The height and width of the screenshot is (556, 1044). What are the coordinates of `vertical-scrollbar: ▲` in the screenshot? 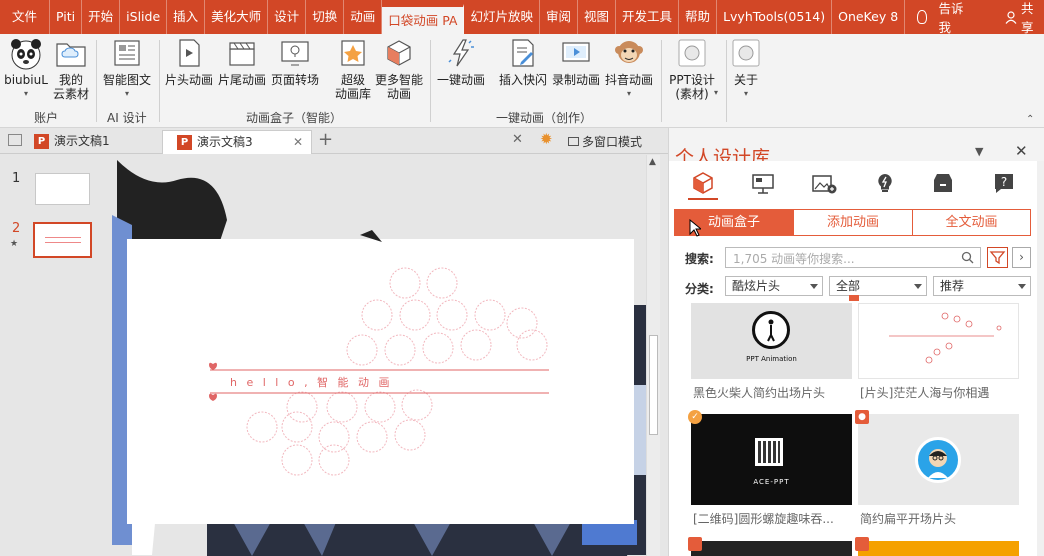 It's located at (653, 355).